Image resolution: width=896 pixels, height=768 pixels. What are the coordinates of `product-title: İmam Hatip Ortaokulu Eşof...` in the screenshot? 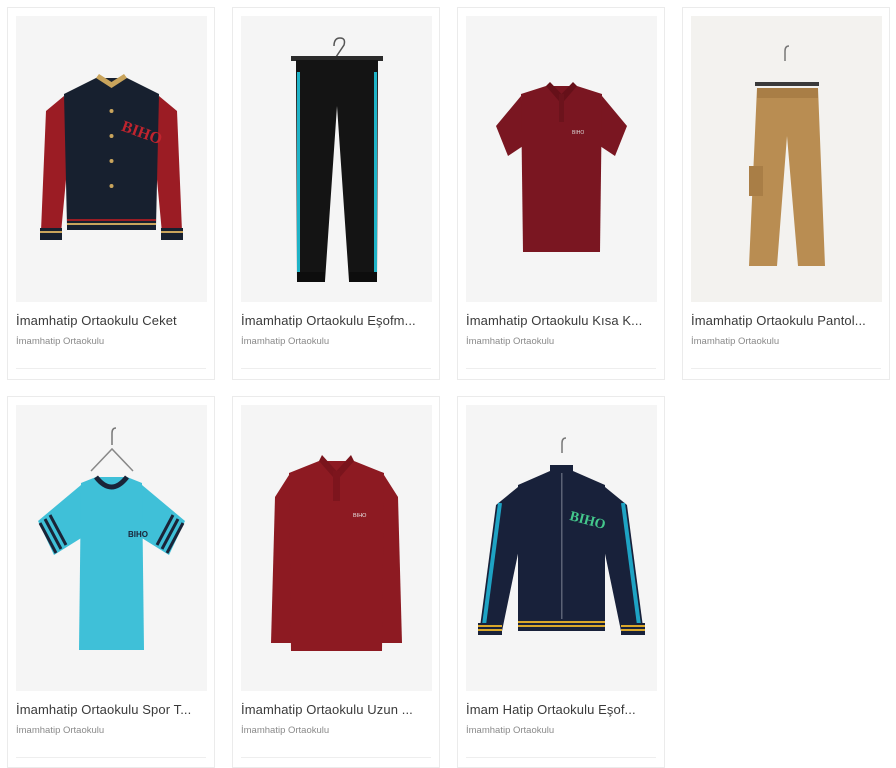 It's located at (562, 709).